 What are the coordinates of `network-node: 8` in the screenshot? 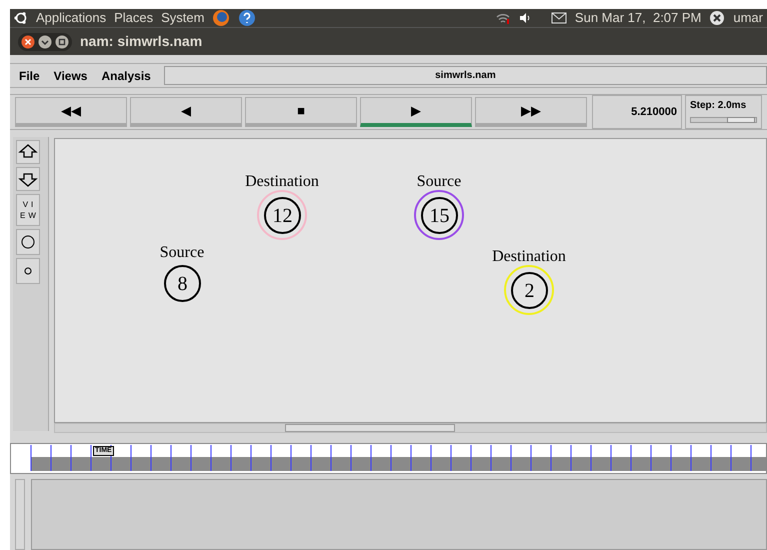 It's located at (182, 283).